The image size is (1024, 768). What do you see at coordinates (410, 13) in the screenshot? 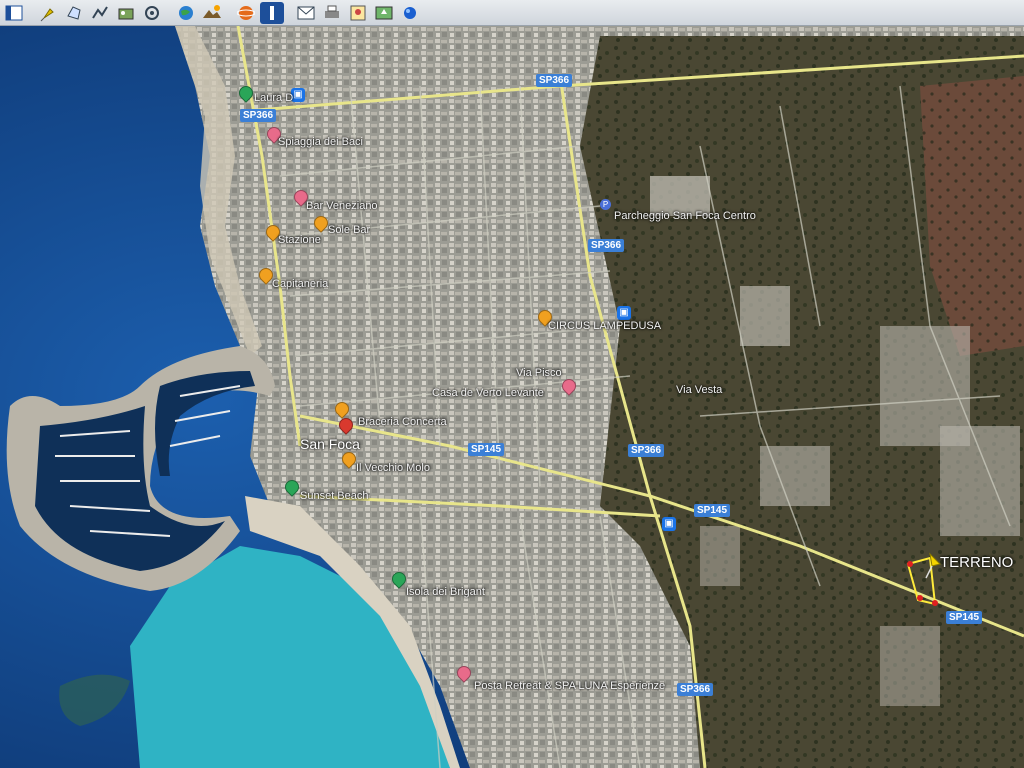
I see `google-earth-icon` at bounding box center [410, 13].